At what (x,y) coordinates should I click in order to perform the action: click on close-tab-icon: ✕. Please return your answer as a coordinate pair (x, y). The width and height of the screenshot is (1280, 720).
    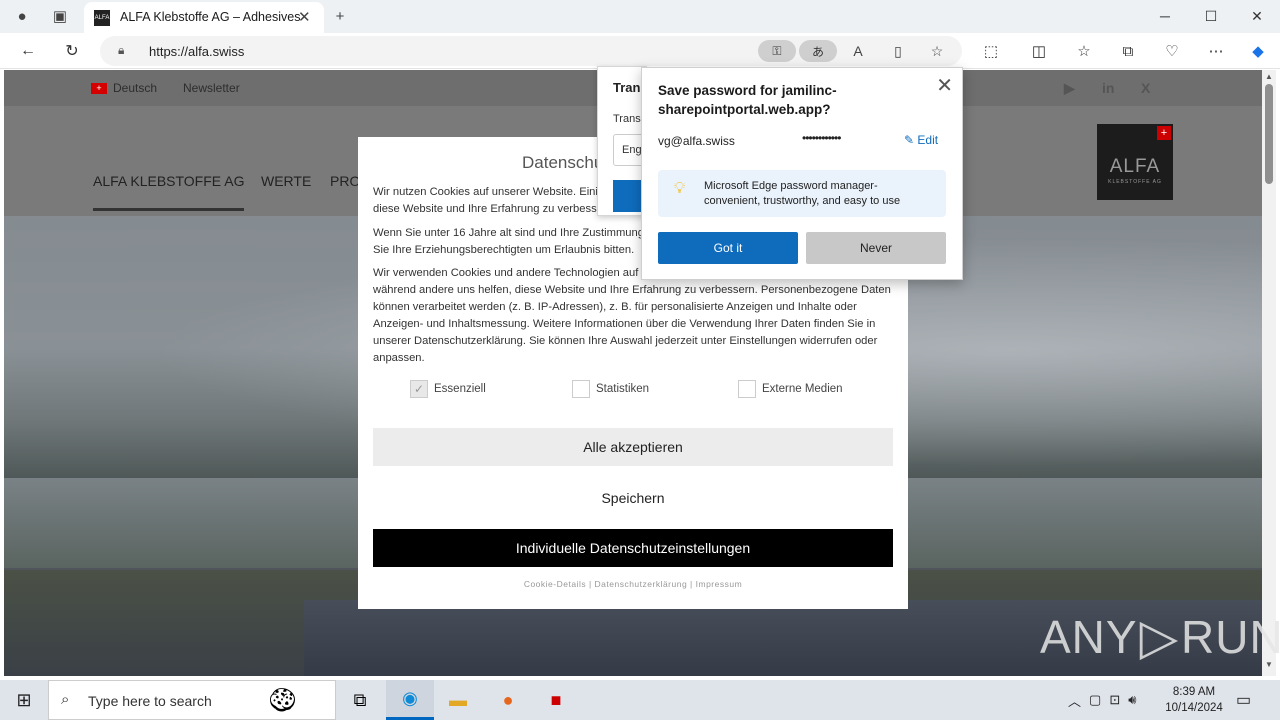
    Looking at the image, I should click on (304, 17).